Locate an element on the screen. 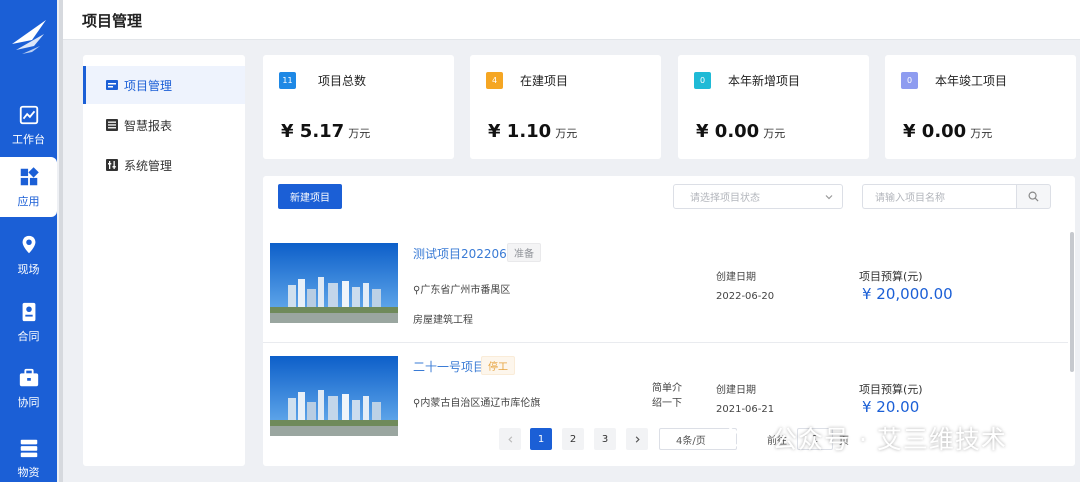  submenu-item-project-management: 项目管理 is located at coordinates (164, 85).